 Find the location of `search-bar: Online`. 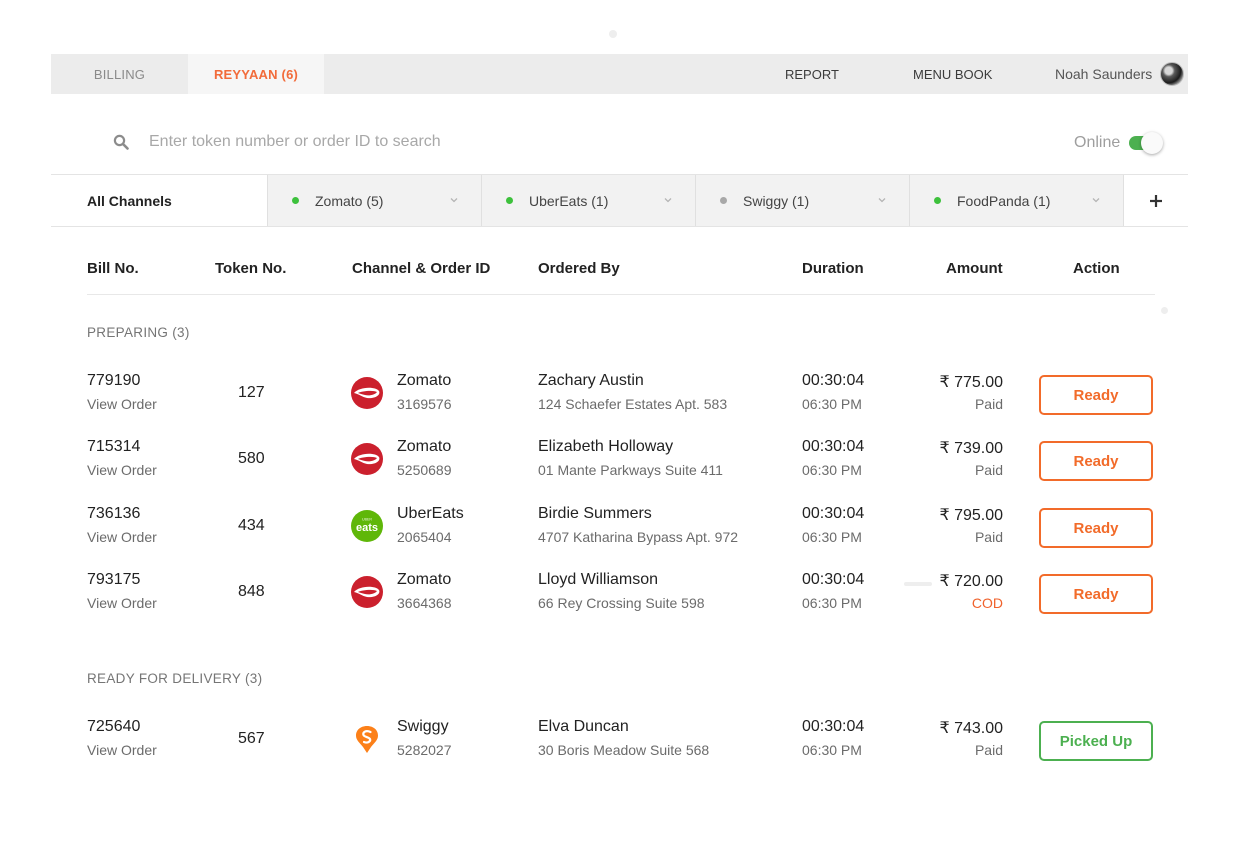

search-bar: Online is located at coordinates (619, 143).